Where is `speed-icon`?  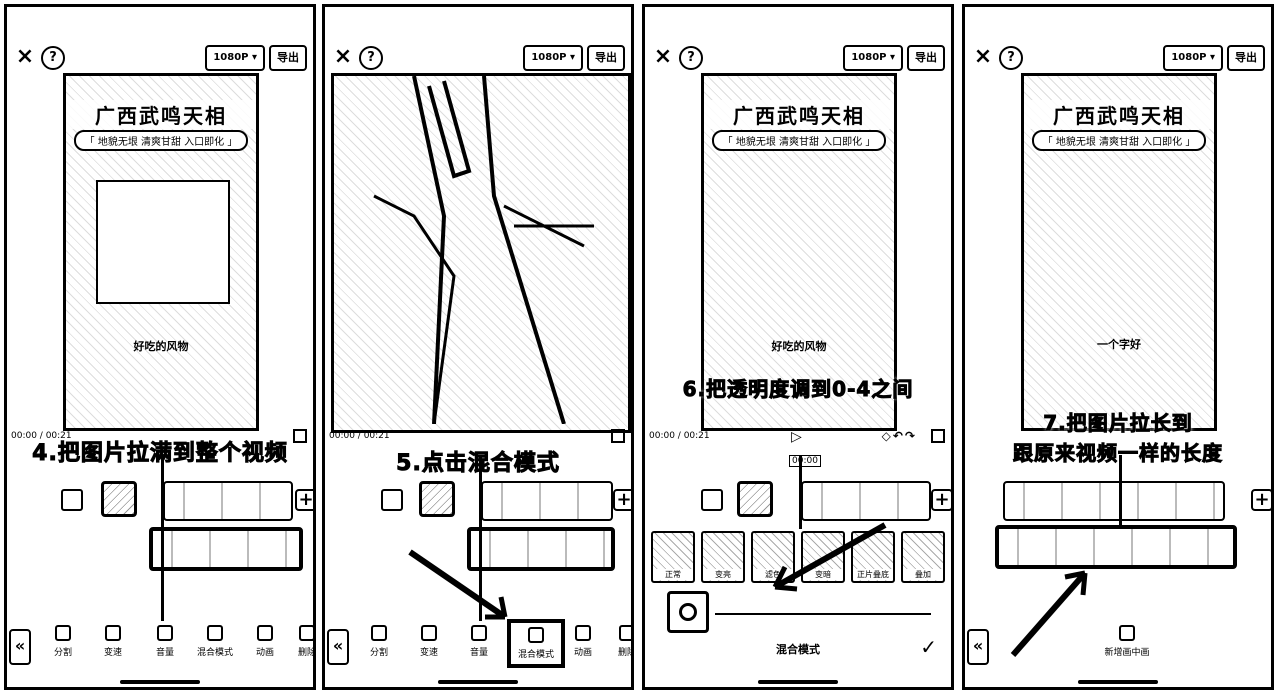
speed-icon is located at coordinates (429, 633).